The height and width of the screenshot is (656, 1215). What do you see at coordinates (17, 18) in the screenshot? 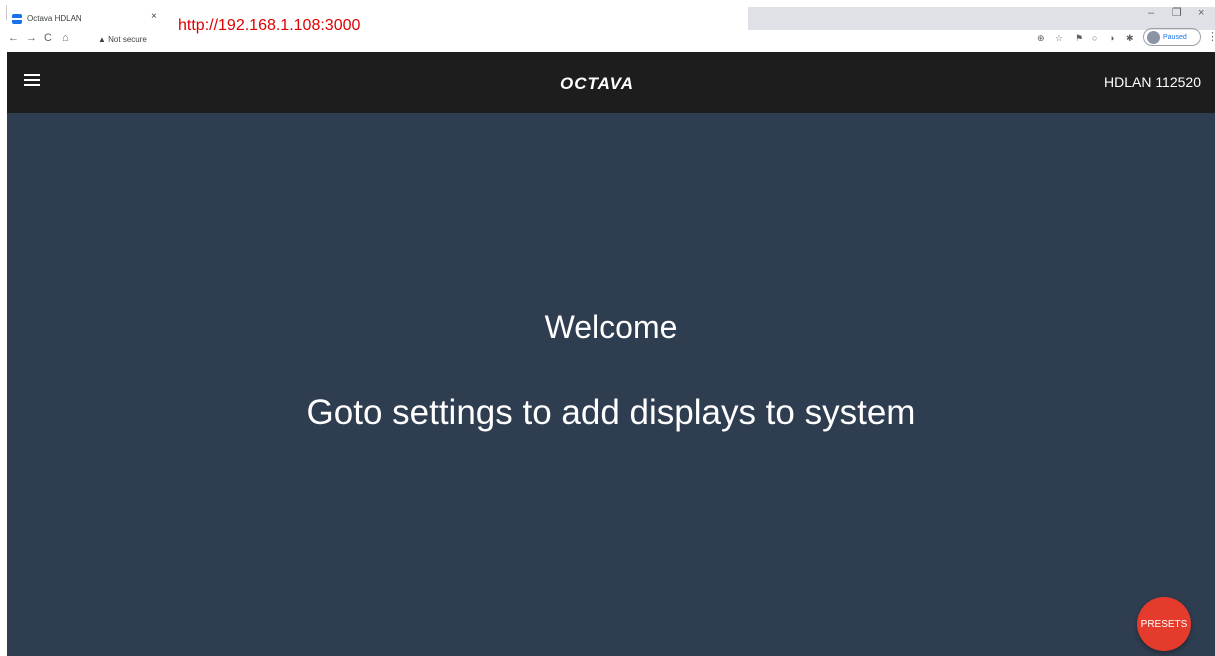
I see `favicon-icon` at bounding box center [17, 18].